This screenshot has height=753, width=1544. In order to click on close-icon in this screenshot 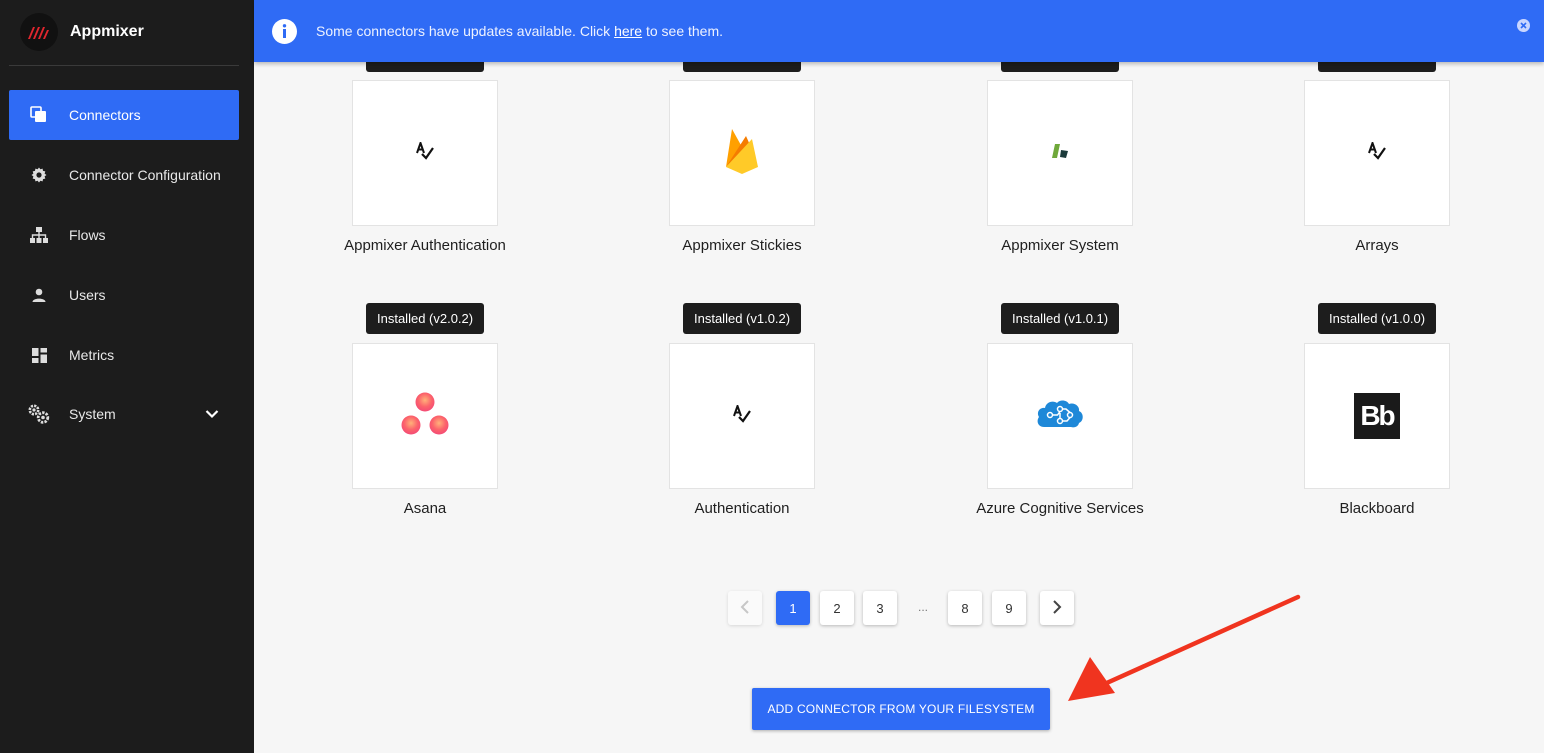, I will do `click(1523, 25)`.